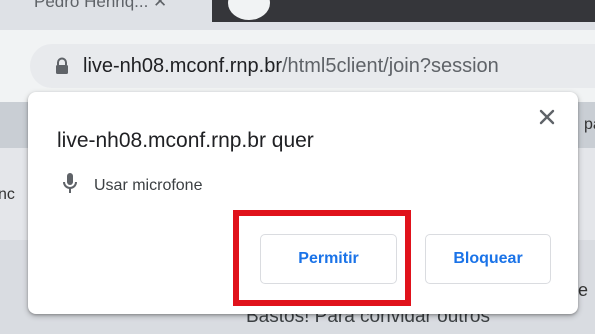  I want to click on close-icon, so click(547, 117).